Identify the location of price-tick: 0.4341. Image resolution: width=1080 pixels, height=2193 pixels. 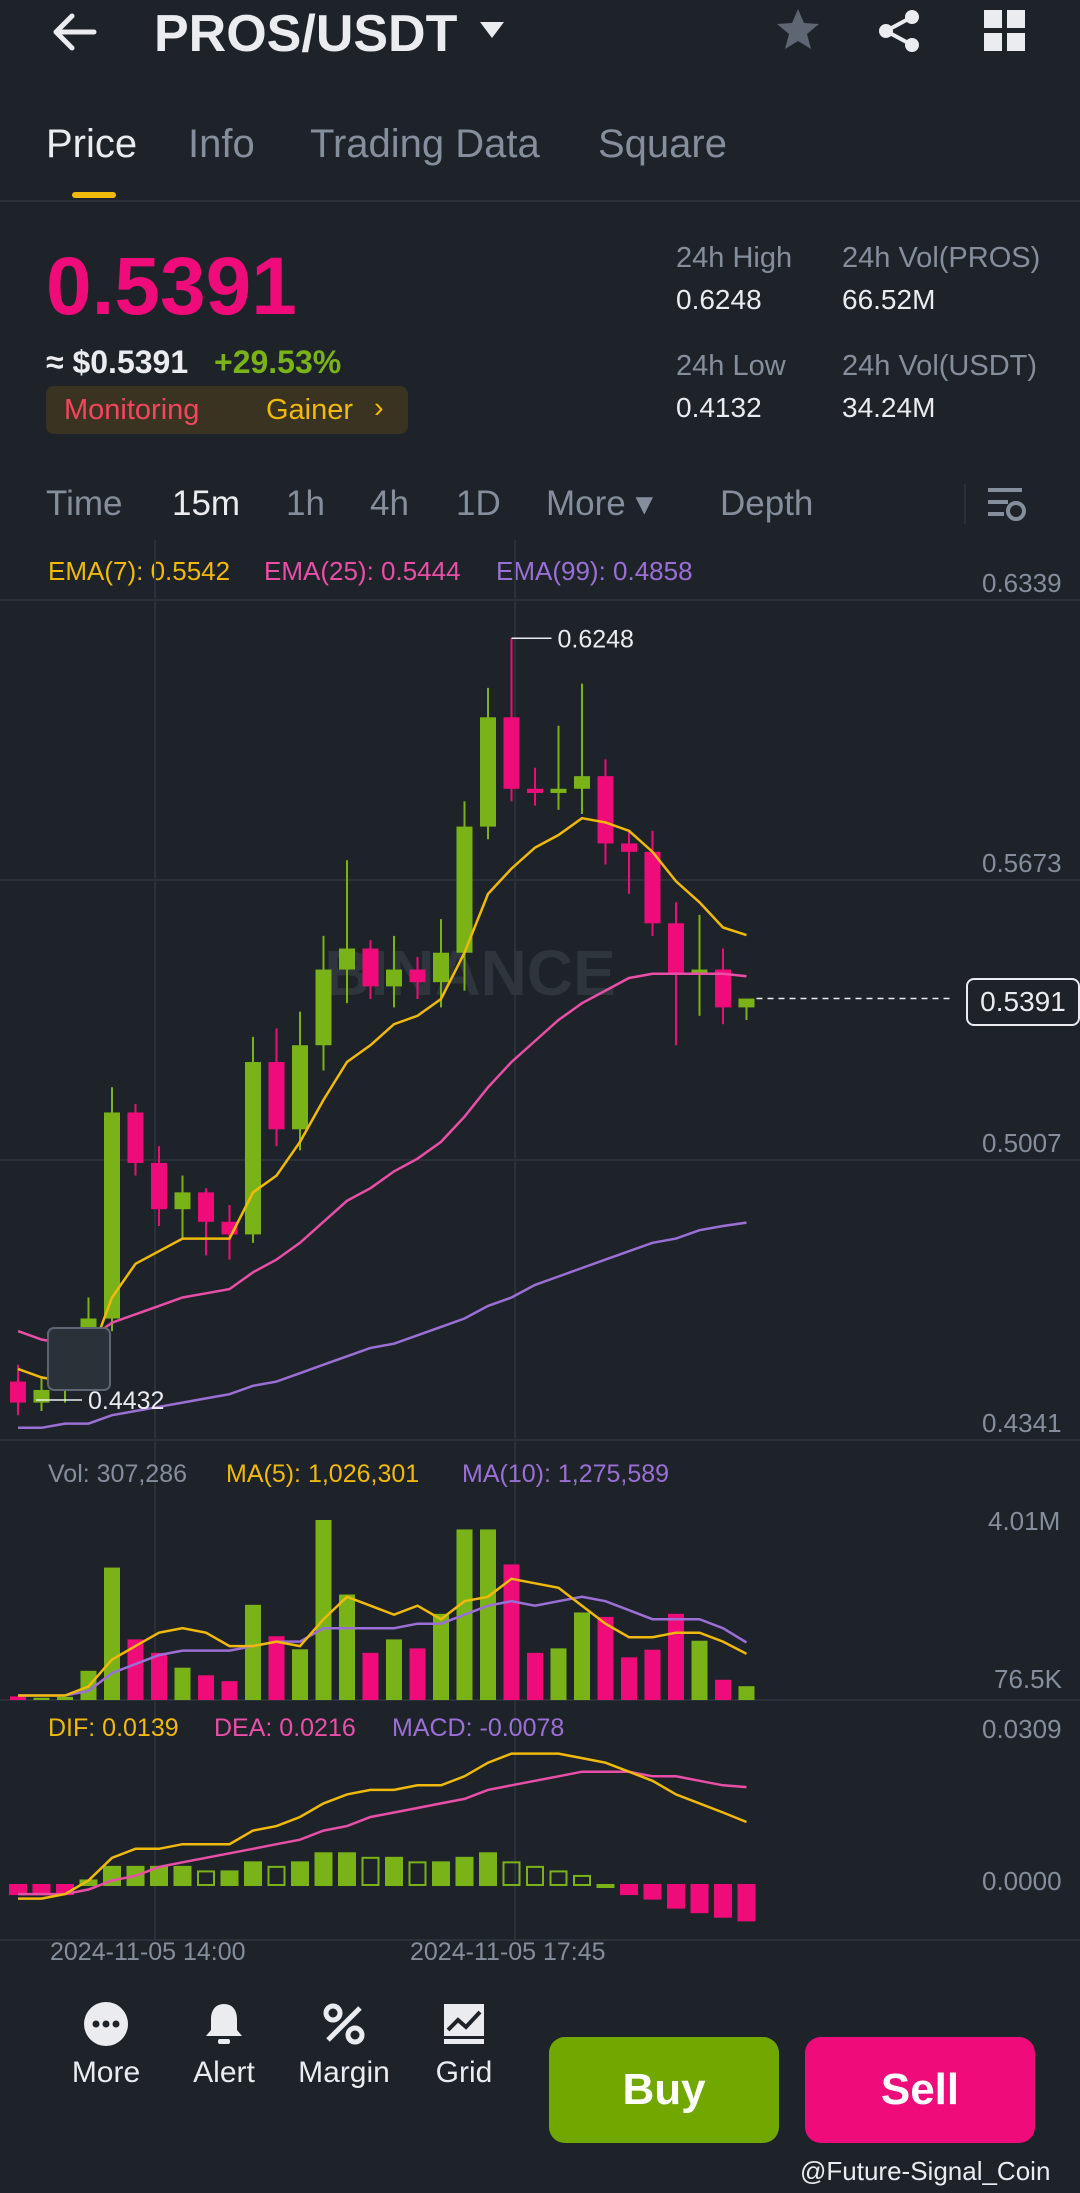
(1022, 1423).